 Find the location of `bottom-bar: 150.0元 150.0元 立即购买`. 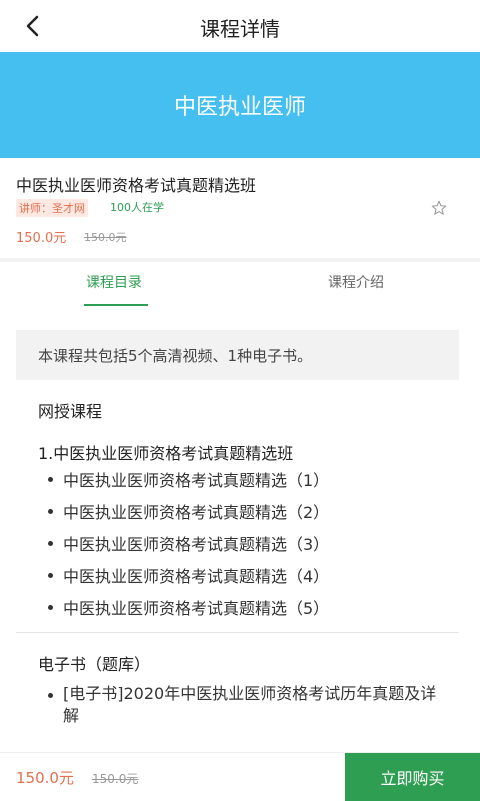

bottom-bar: 150.0元 150.0元 立即购买 is located at coordinates (240, 776).